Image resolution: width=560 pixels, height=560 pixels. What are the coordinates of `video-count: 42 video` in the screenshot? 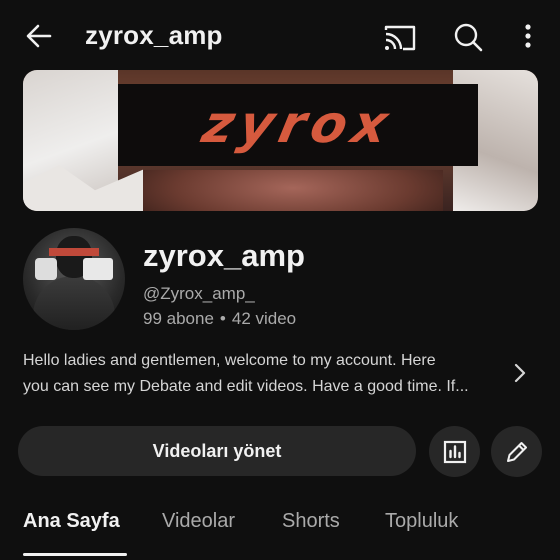 It's located at (264, 318).